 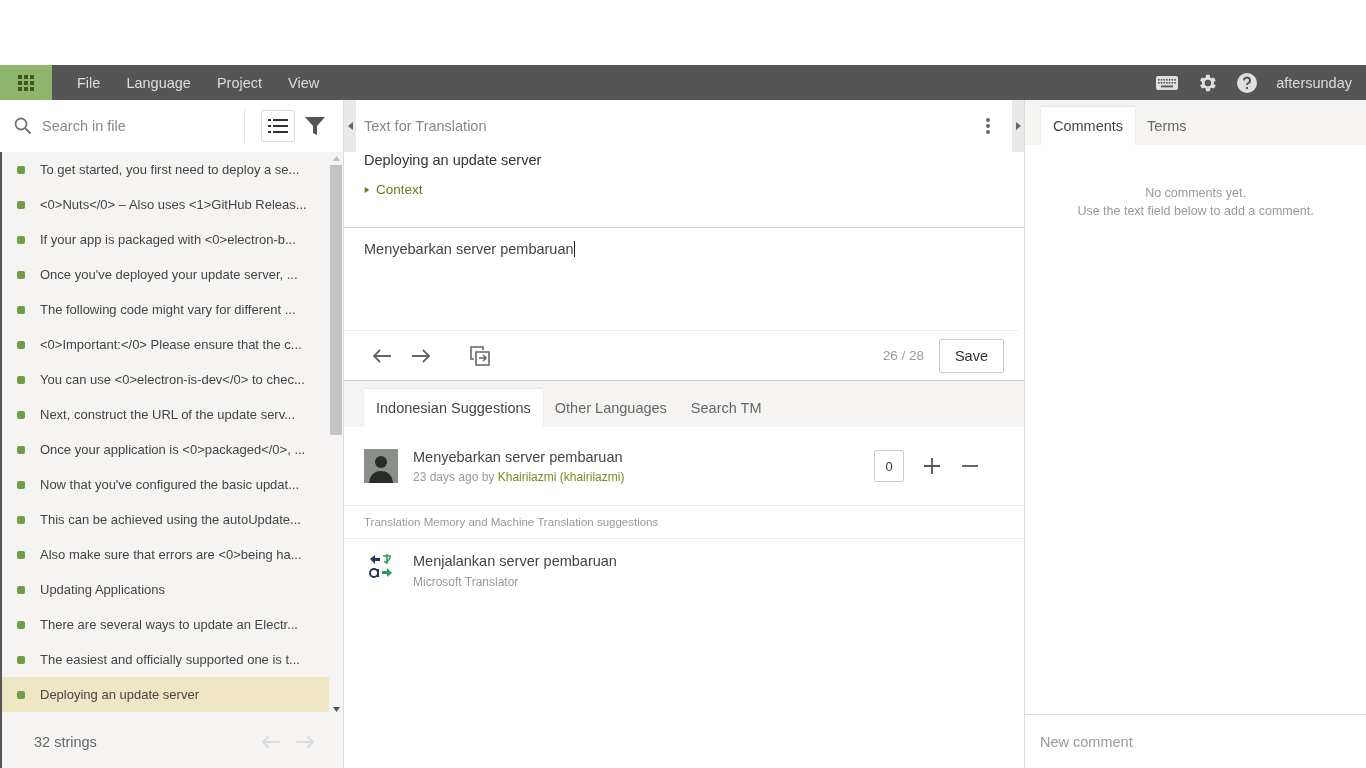 I want to click on panel-title: Text for Translation, so click(x=425, y=126).